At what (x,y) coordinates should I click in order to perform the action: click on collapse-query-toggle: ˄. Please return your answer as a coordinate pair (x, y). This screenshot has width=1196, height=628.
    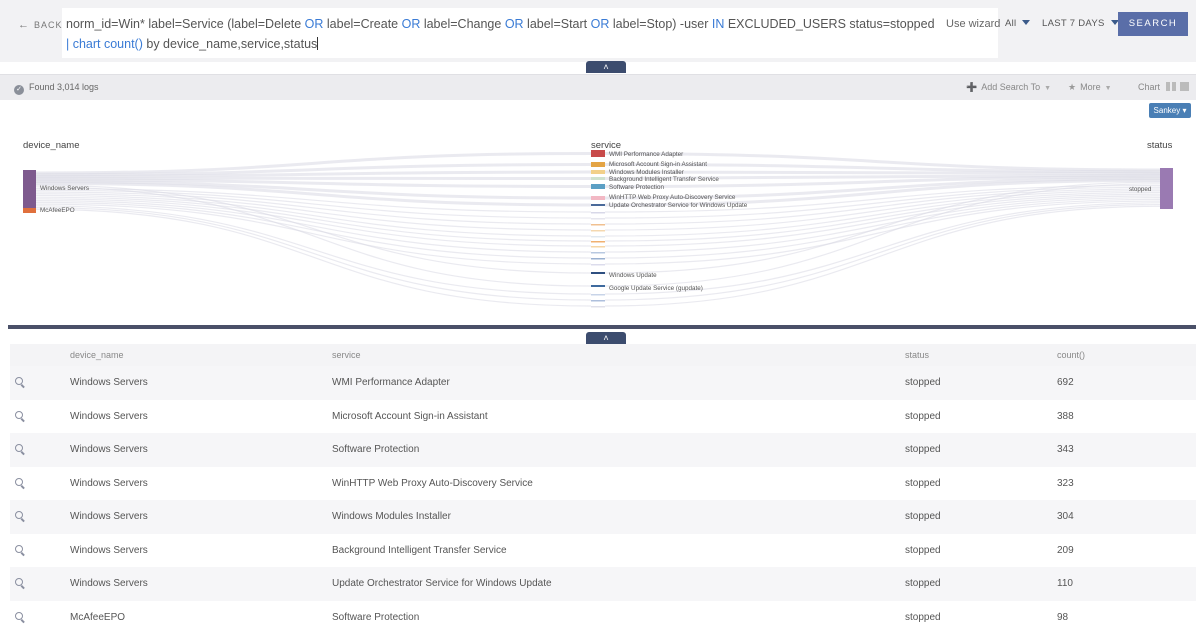
    Looking at the image, I should click on (606, 67).